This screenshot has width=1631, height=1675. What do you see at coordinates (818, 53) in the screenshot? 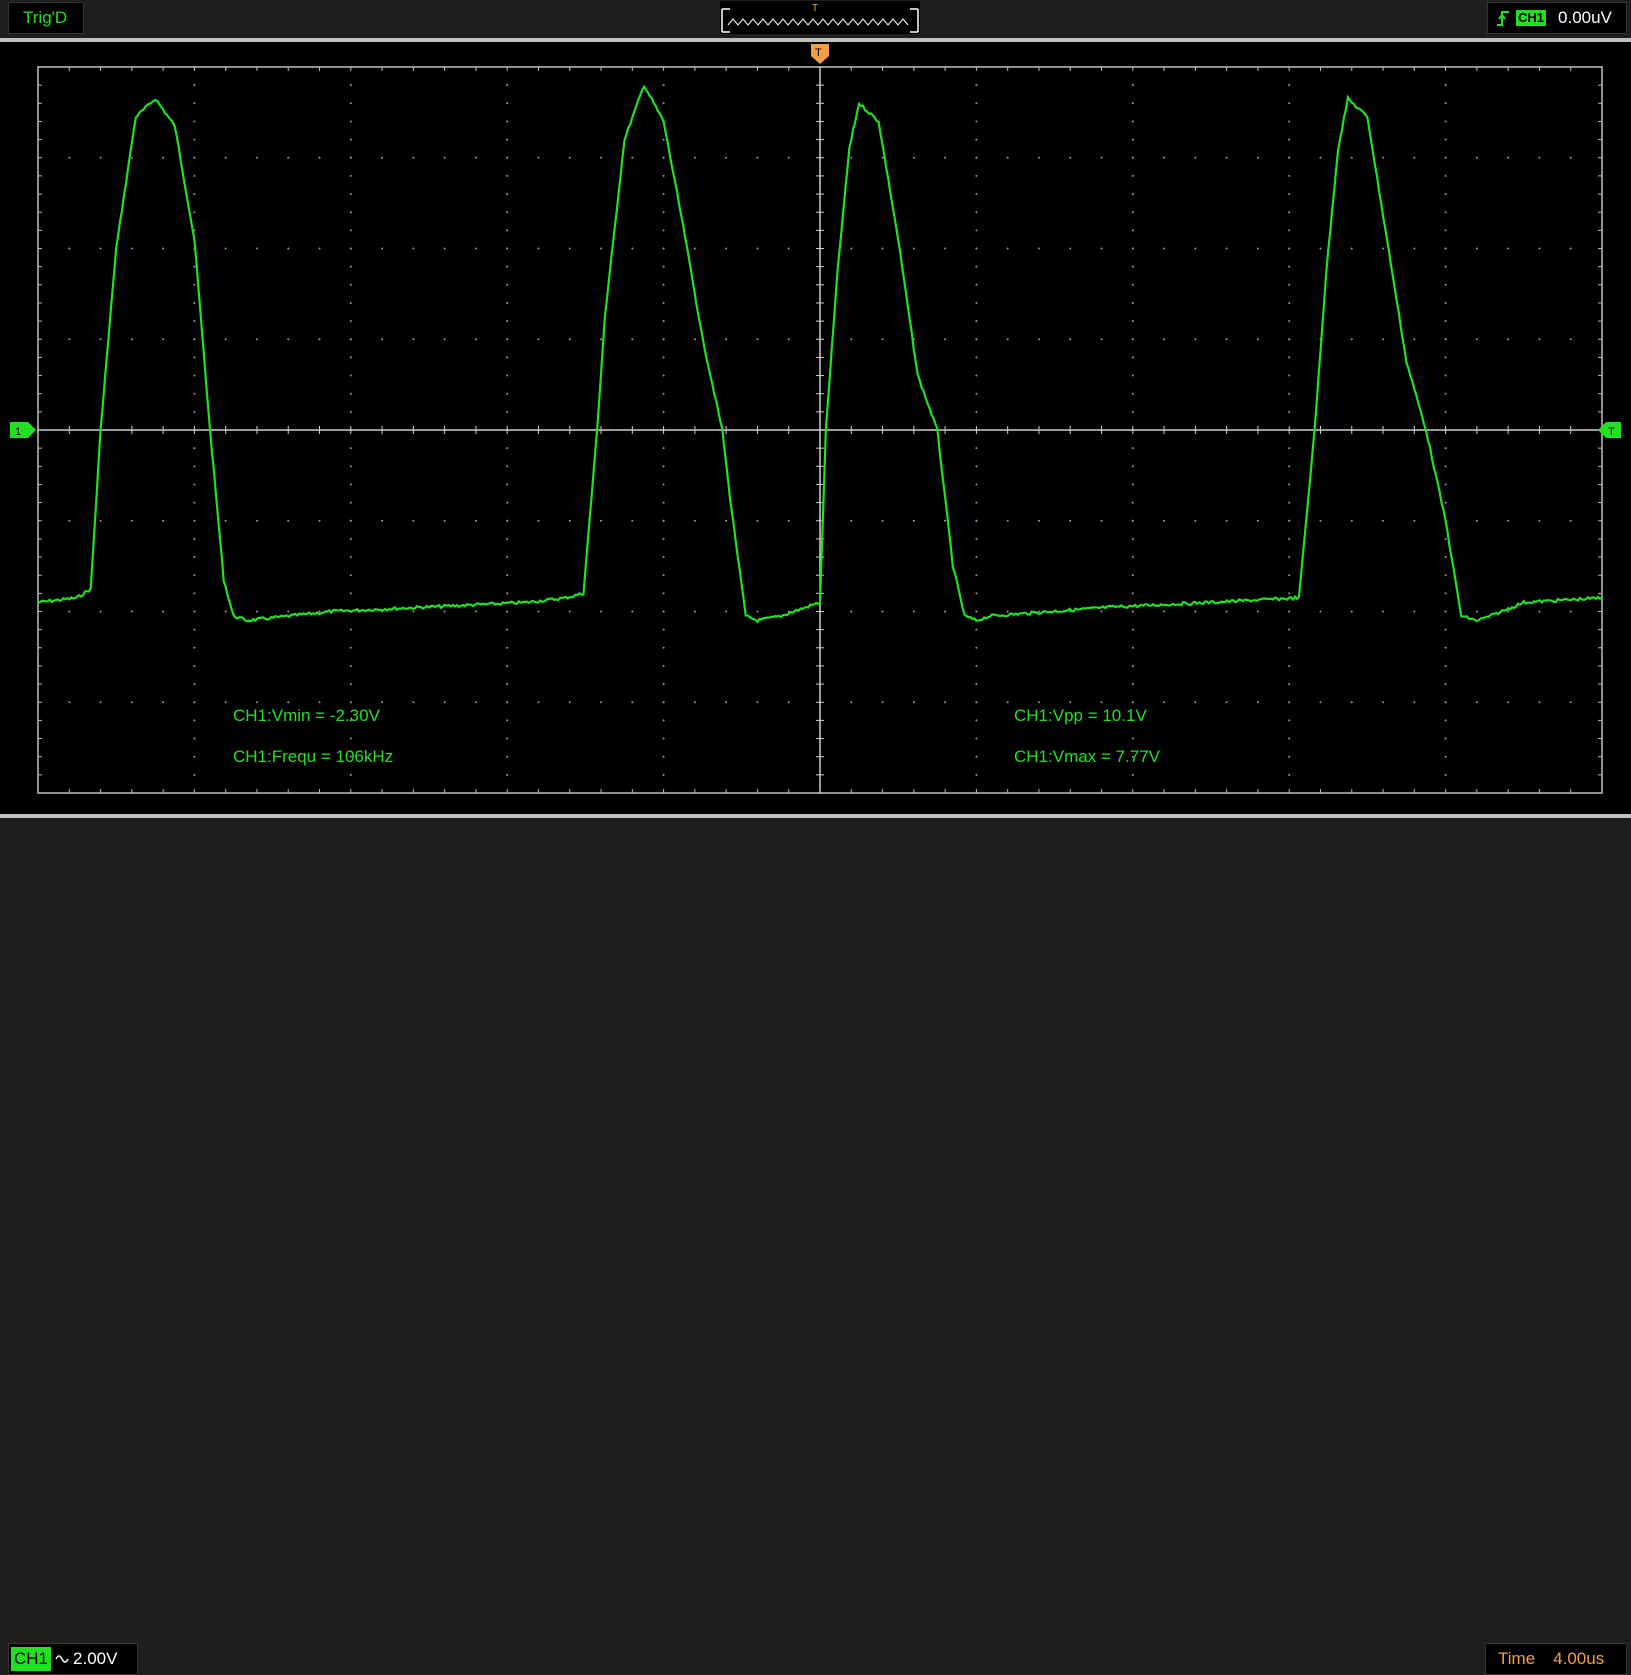
I see `trigger-position-marker-label: T` at bounding box center [818, 53].